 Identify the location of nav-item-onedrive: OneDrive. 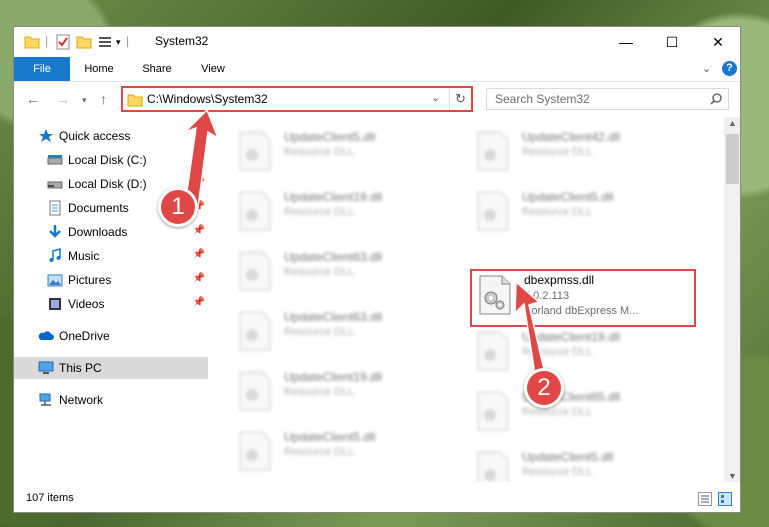
(111, 336).